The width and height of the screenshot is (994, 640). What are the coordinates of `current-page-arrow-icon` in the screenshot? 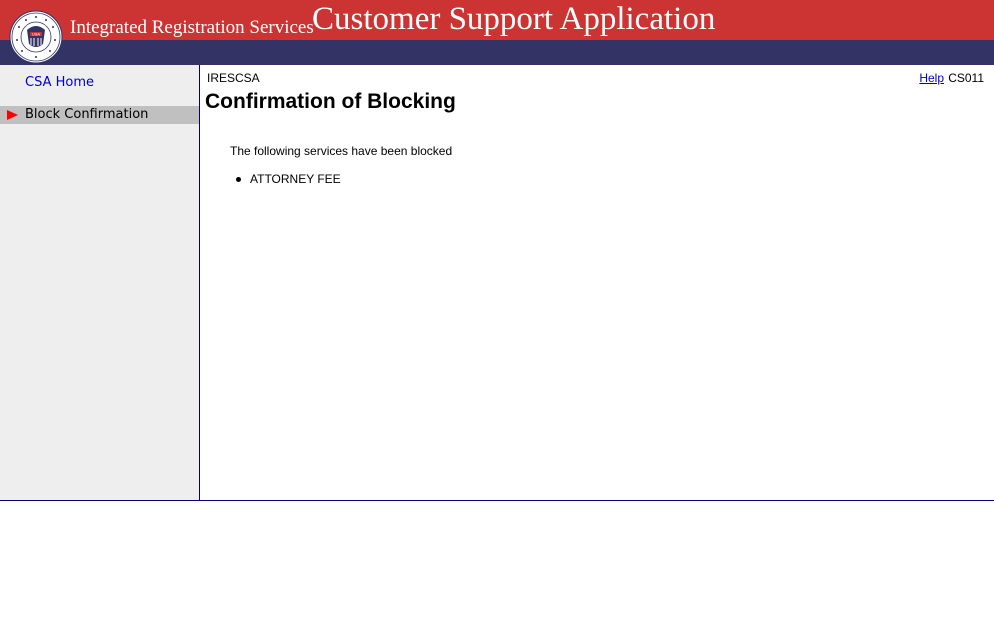 It's located at (12, 115).